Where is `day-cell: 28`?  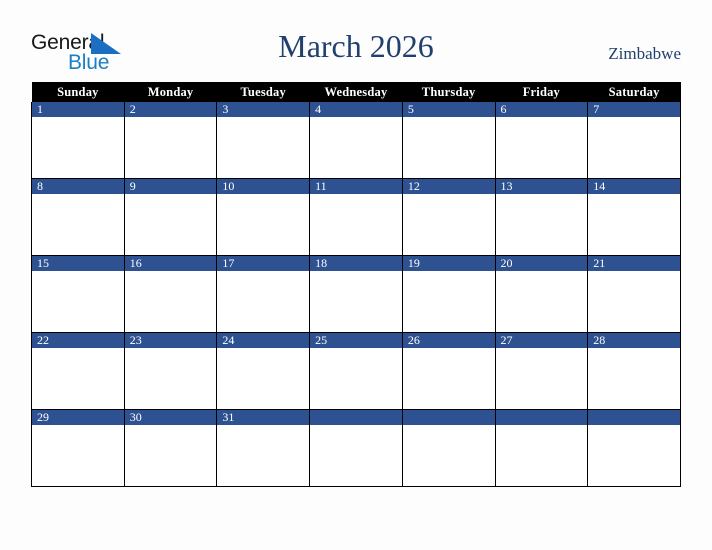
day-cell: 28 is located at coordinates (634, 371).